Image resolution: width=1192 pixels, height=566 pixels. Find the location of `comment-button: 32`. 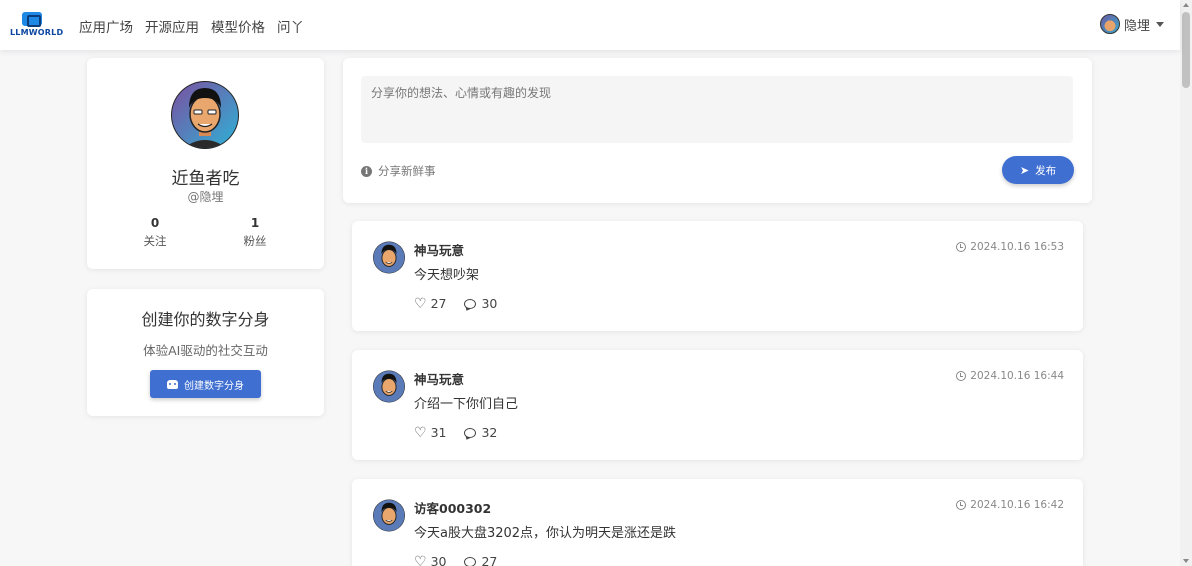

comment-button: 32 is located at coordinates (480, 432).